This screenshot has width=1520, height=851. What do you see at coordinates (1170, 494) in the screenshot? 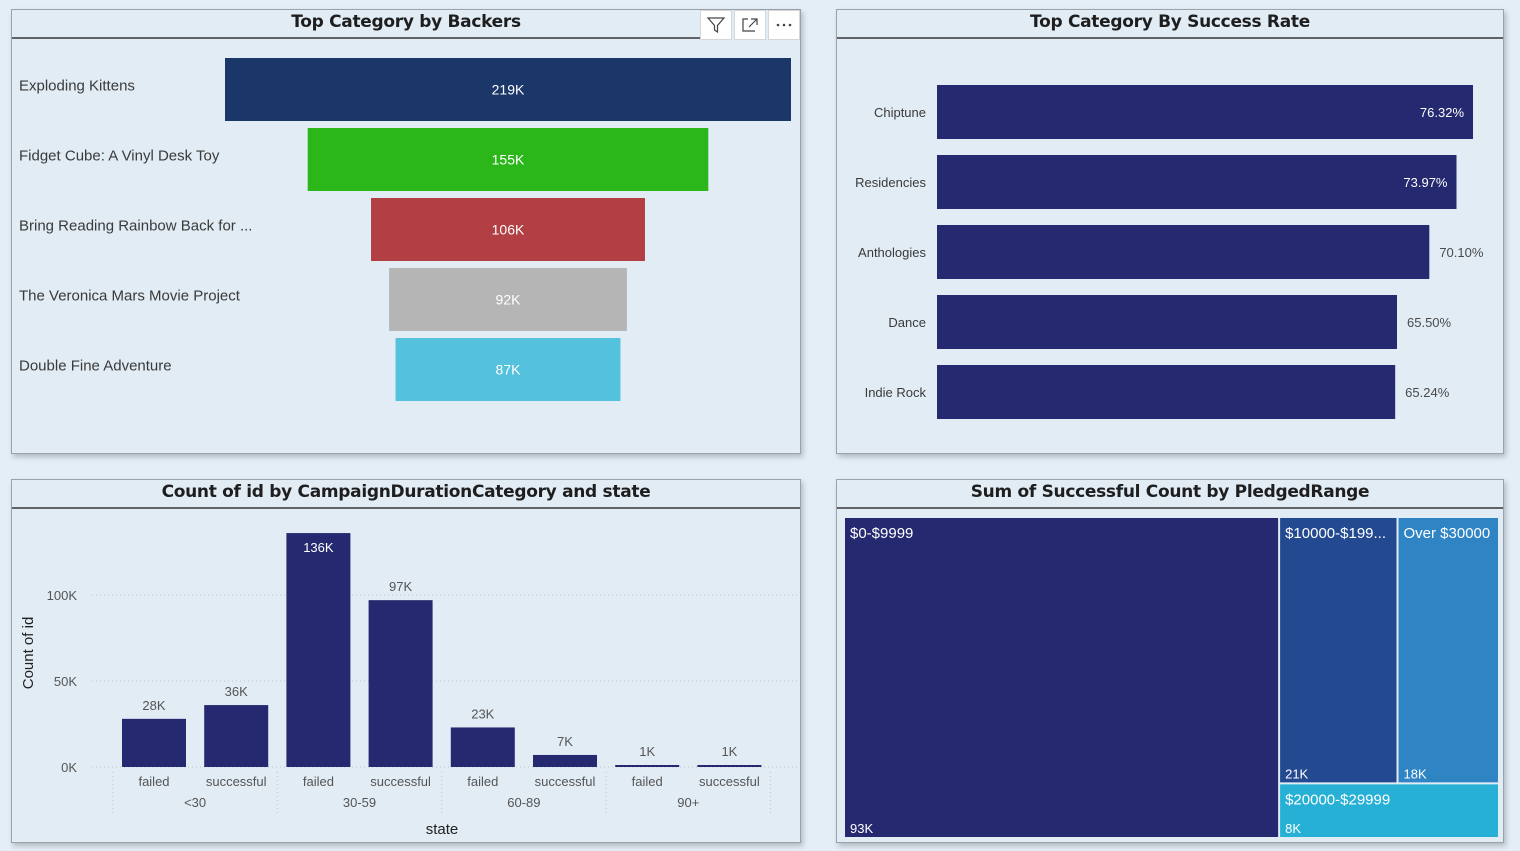
I see `chart-title: Sum of Successful Count by PledgedRange` at bounding box center [1170, 494].